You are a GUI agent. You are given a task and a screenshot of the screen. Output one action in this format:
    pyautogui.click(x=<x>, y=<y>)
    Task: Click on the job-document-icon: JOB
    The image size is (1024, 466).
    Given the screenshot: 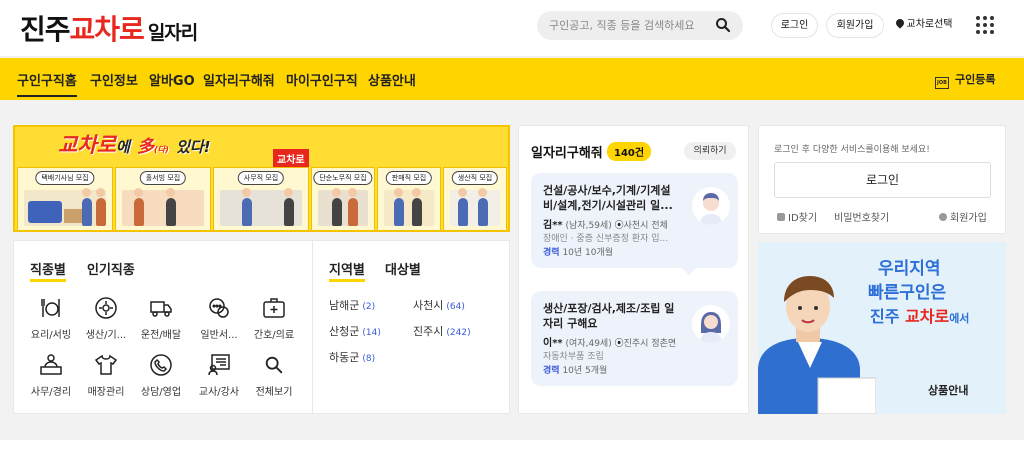 What is the action you would take?
    pyautogui.click(x=942, y=83)
    